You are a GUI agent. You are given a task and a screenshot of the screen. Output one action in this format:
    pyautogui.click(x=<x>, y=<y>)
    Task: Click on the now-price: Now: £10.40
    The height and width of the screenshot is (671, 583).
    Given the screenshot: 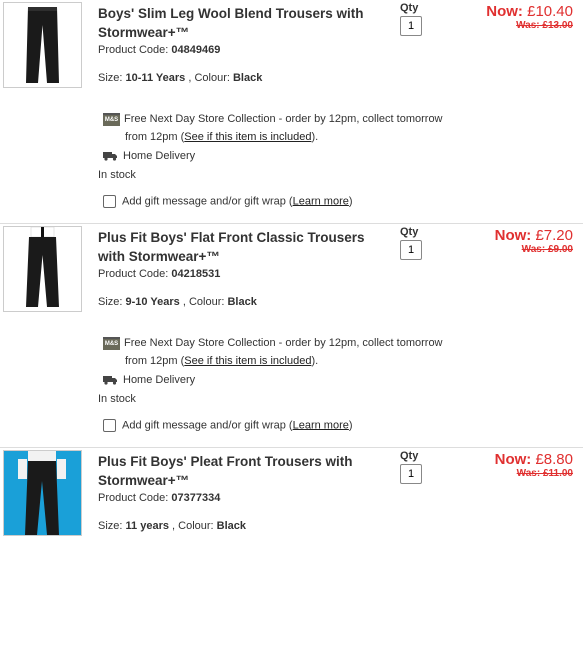 What is the action you would take?
    pyautogui.click(x=529, y=11)
    